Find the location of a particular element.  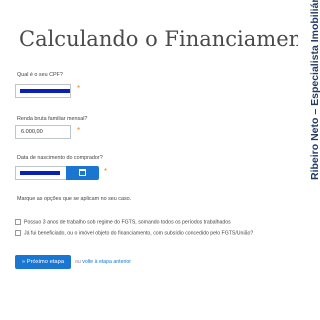

income-required-marker: * is located at coordinates (79, 130).